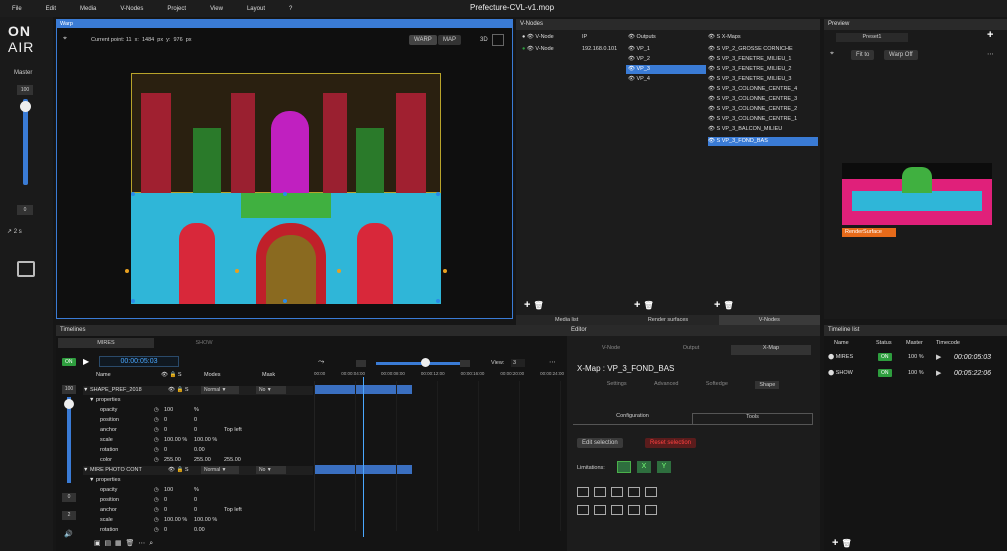 The width and height of the screenshot is (1007, 551). I want to click on align-right-icon, so click(617, 492).